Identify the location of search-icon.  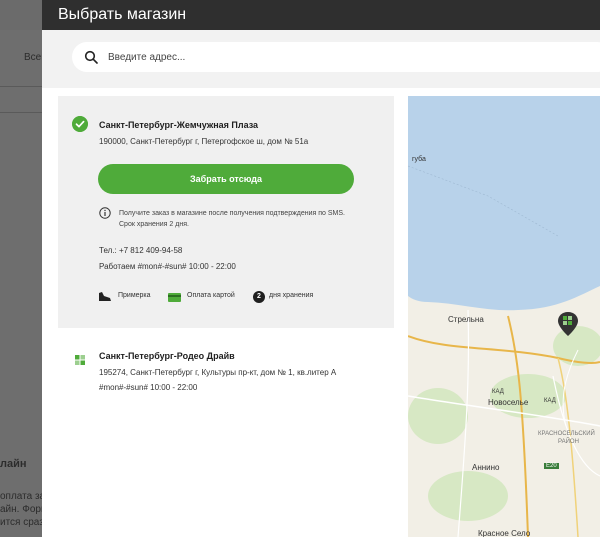
(91, 57).